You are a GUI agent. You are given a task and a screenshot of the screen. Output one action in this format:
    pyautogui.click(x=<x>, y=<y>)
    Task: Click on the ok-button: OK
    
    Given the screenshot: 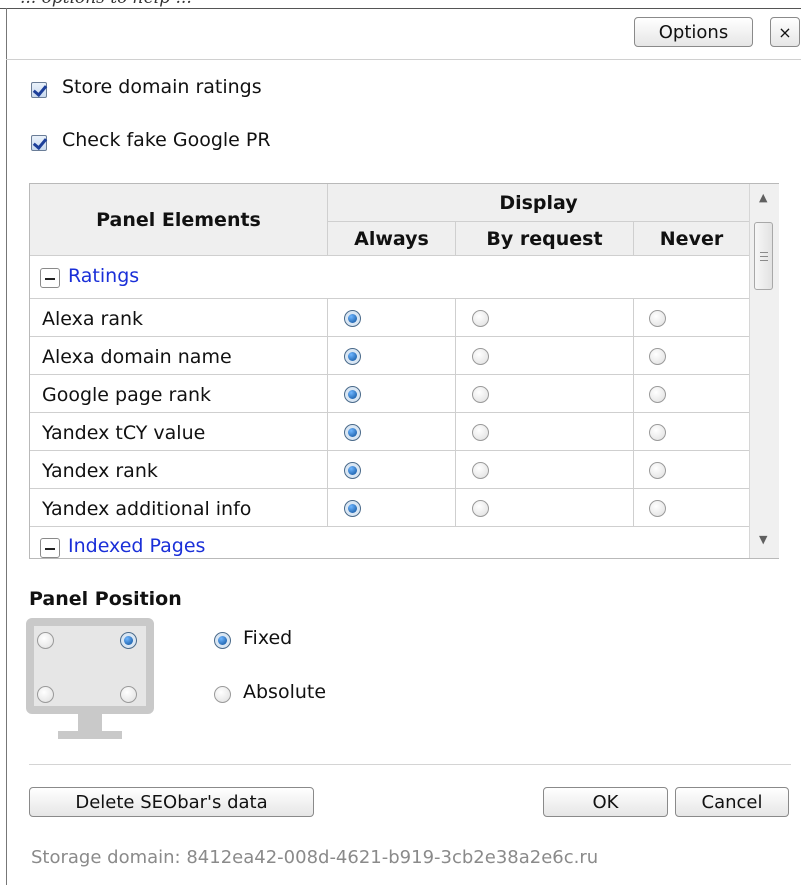 What is the action you would take?
    pyautogui.click(x=605, y=802)
    